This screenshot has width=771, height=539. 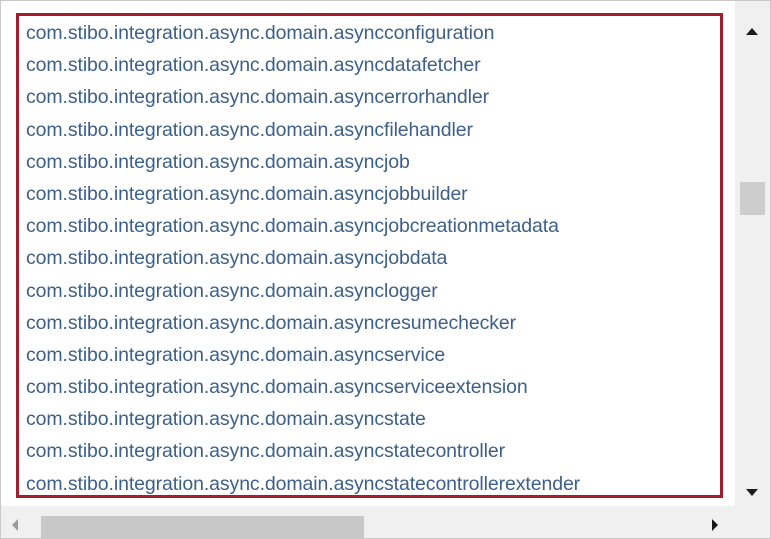 I want to click on arrow-right-icon, so click(x=715, y=525).